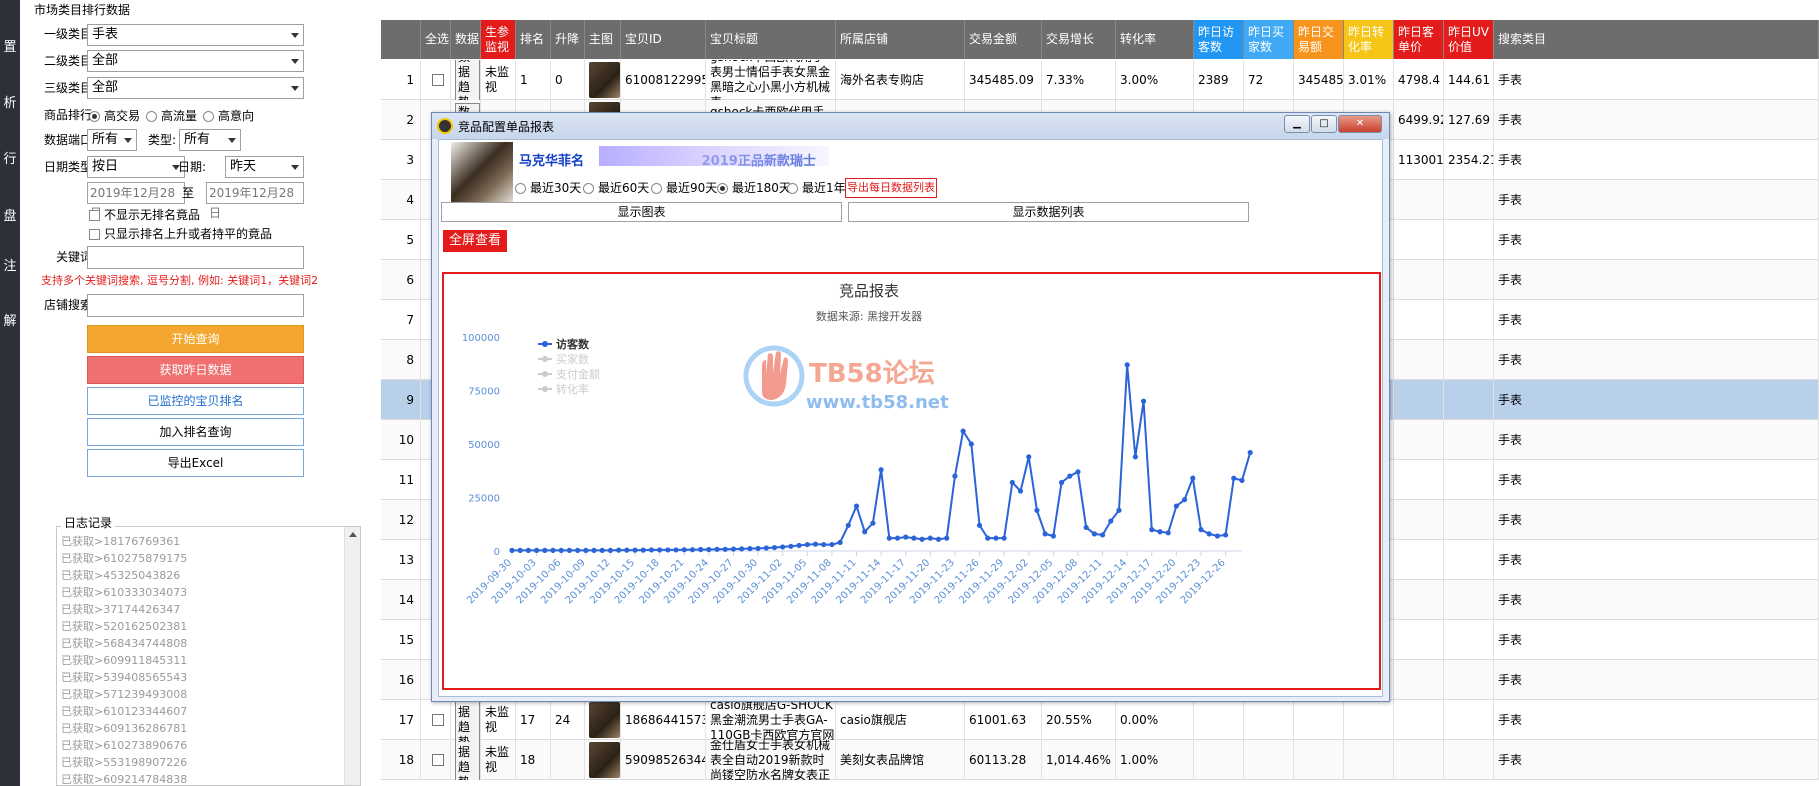 The width and height of the screenshot is (1819, 786). I want to click on date-to-picker: 2019年12月28日, so click(255, 201).